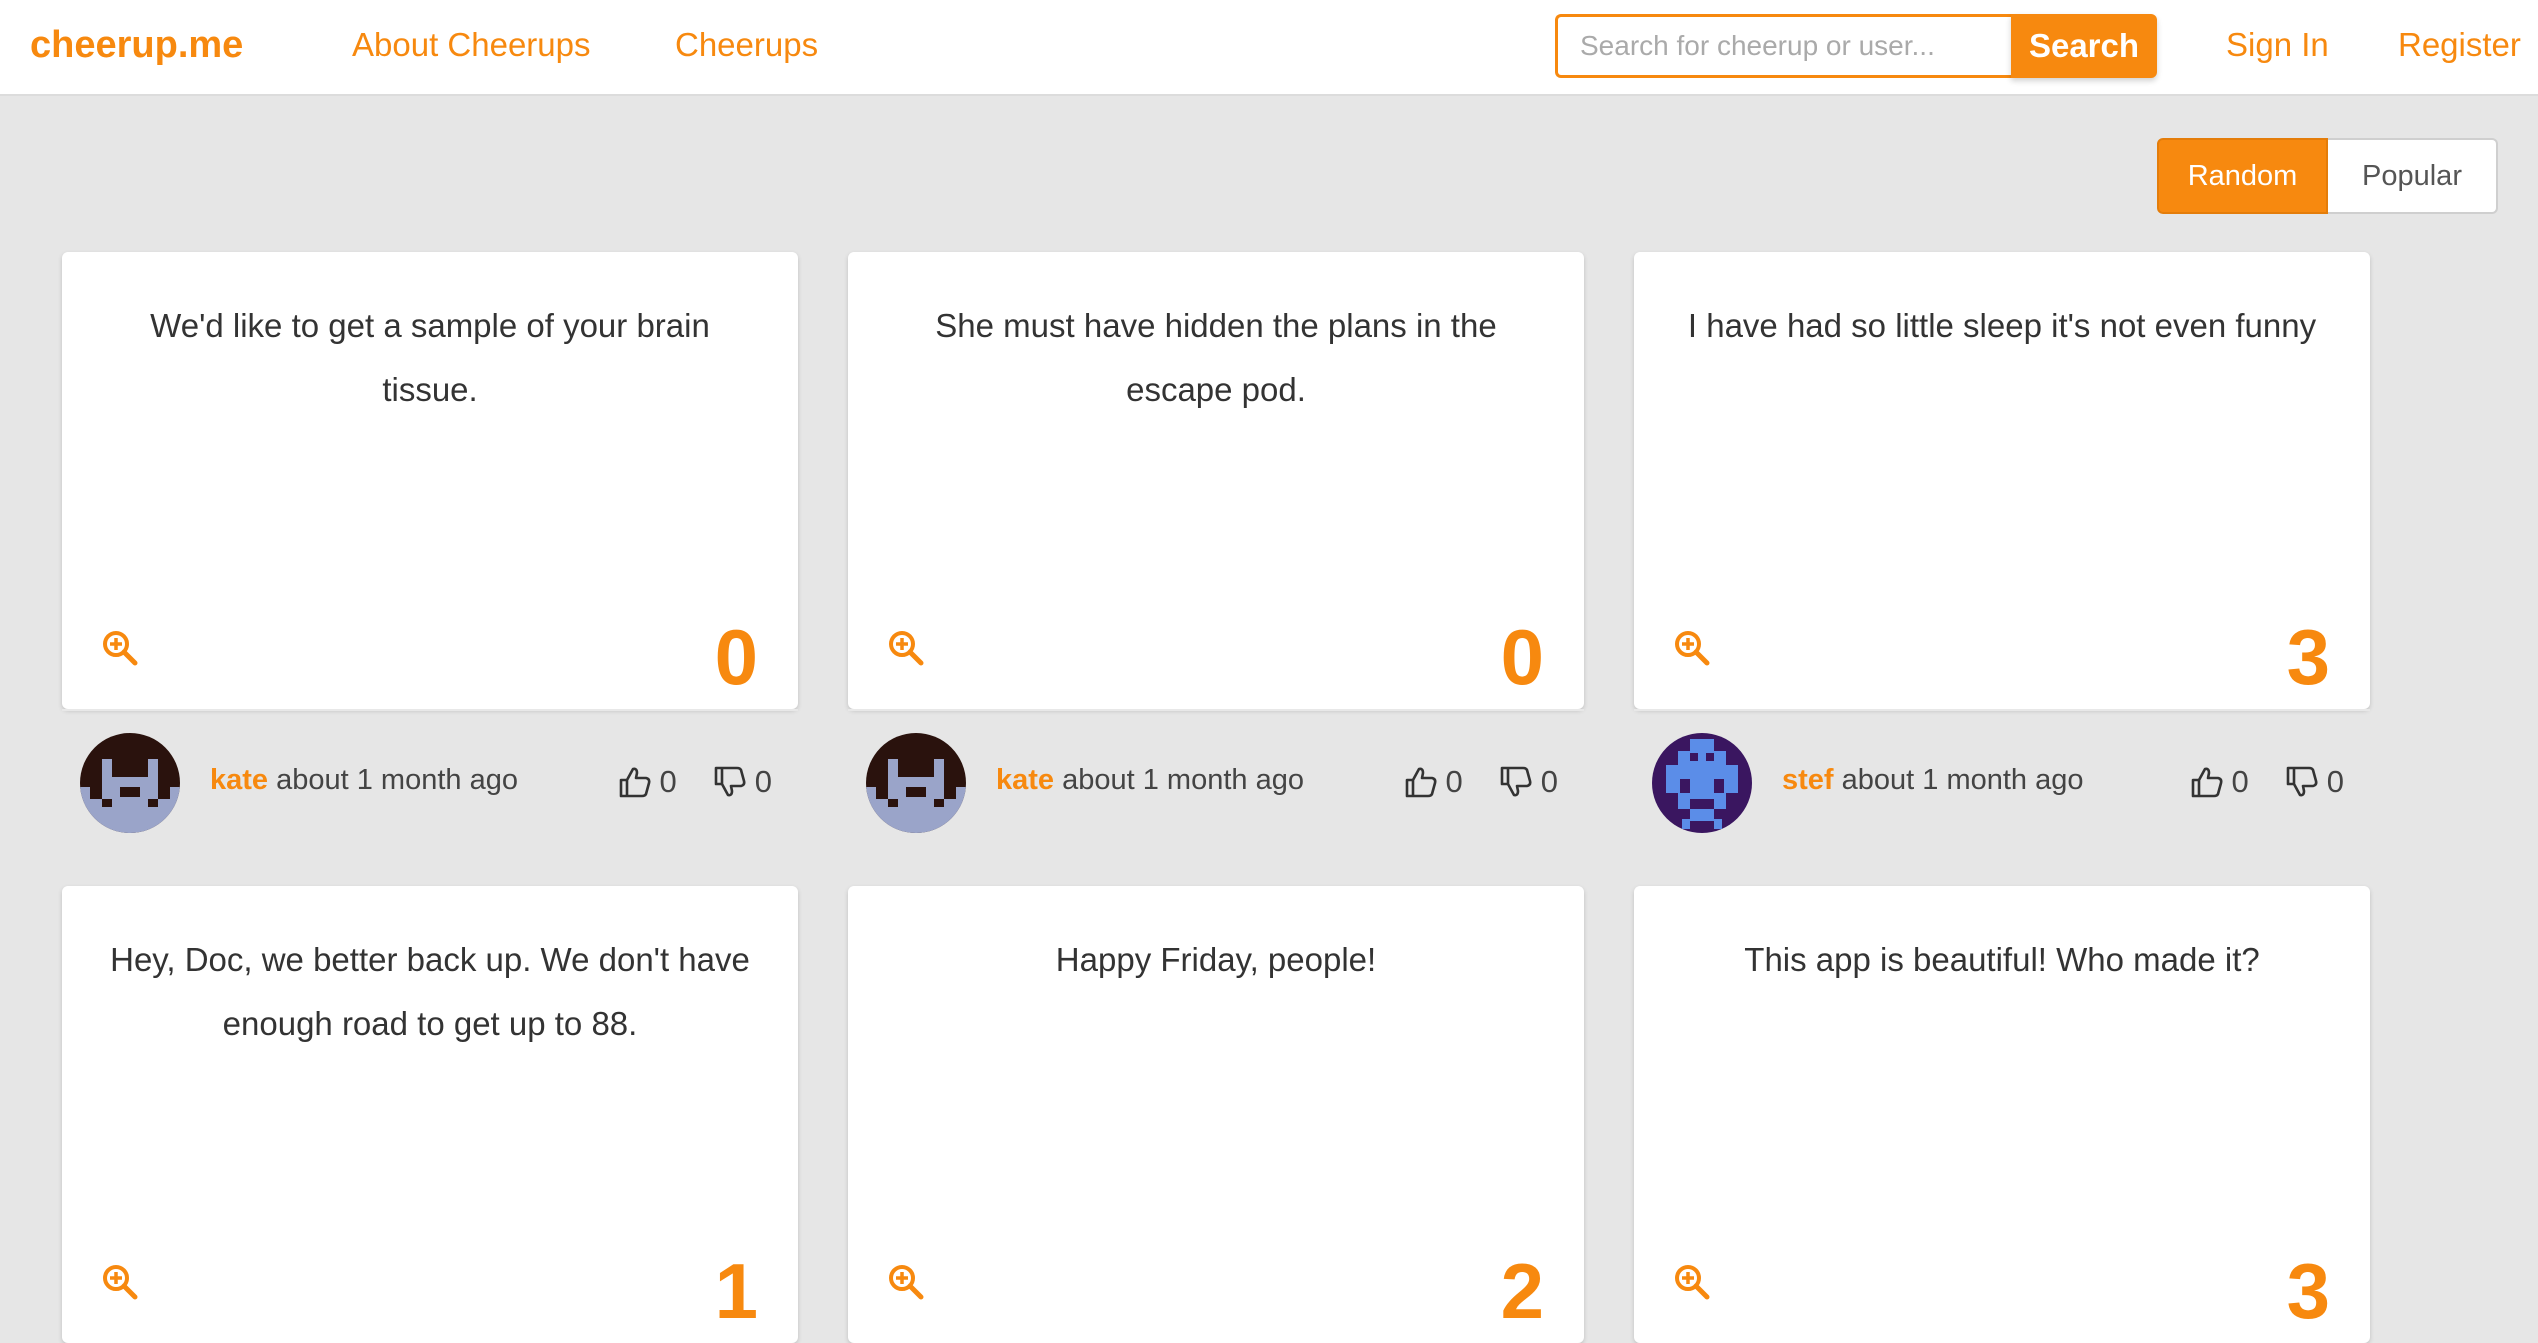  Describe the element at coordinates (1808, 780) in the screenshot. I see `username-link: stef` at that location.